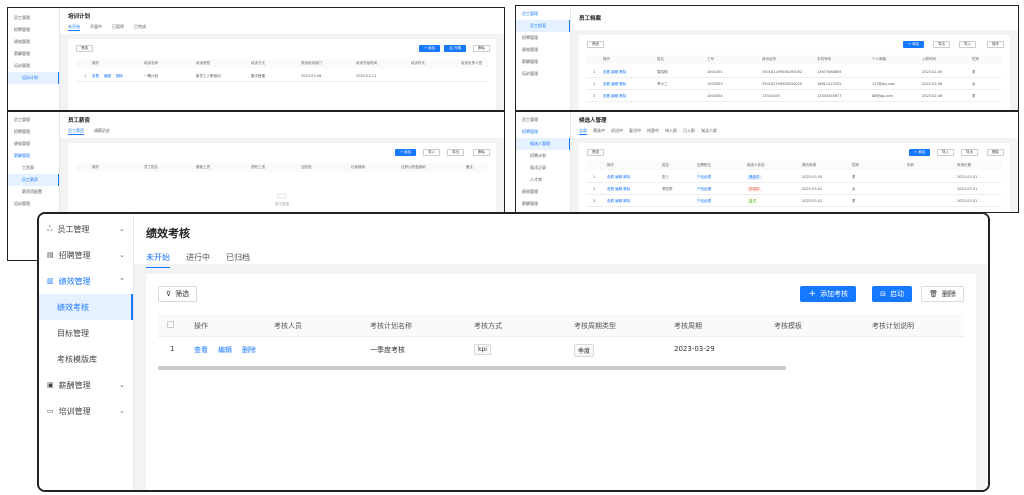  What do you see at coordinates (828, 294) in the screenshot?
I see `add-review-button: + 添加考核` at bounding box center [828, 294].